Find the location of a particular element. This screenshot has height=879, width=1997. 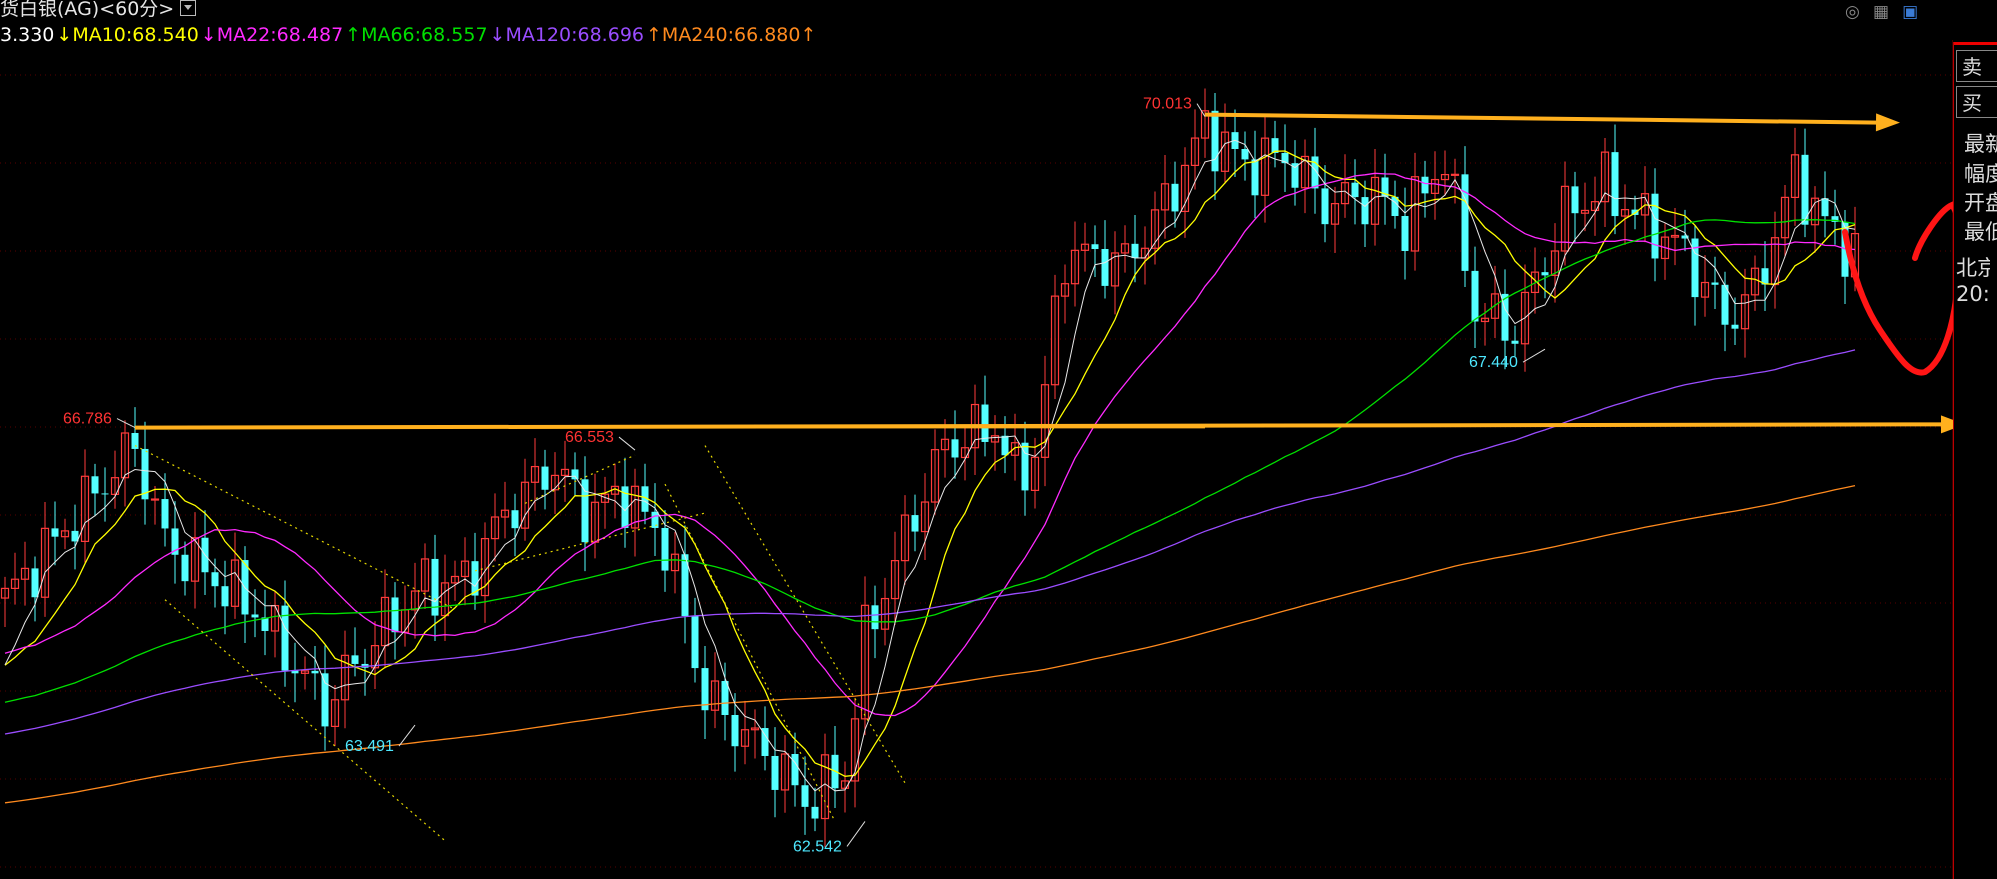

sell-button: 卖出 is located at coordinates (1976, 66).